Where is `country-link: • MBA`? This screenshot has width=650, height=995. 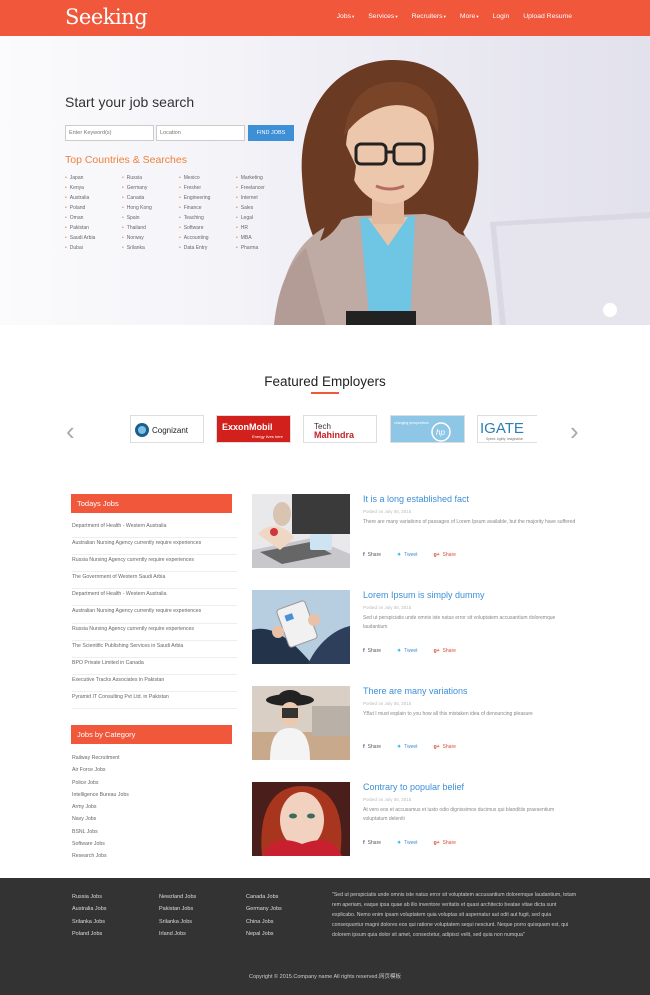
country-link: • MBA is located at coordinates (250, 238).